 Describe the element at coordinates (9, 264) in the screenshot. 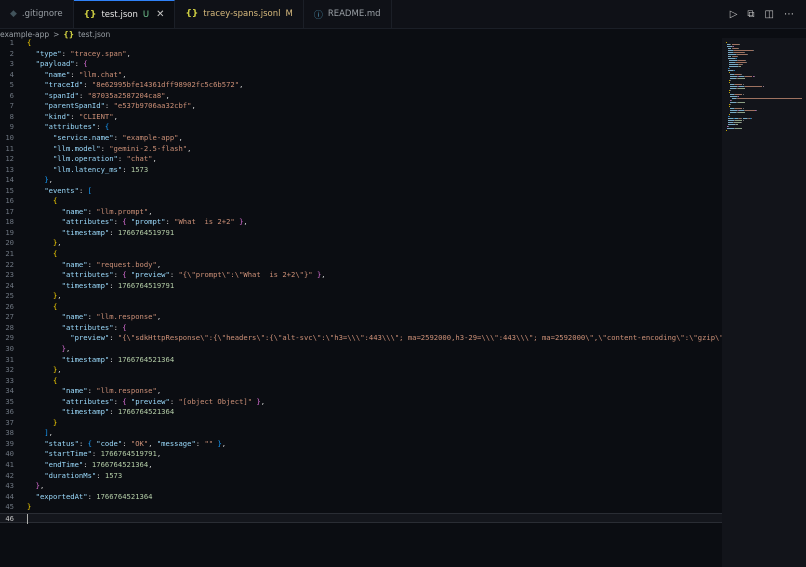

I see `line-number: 22` at that location.